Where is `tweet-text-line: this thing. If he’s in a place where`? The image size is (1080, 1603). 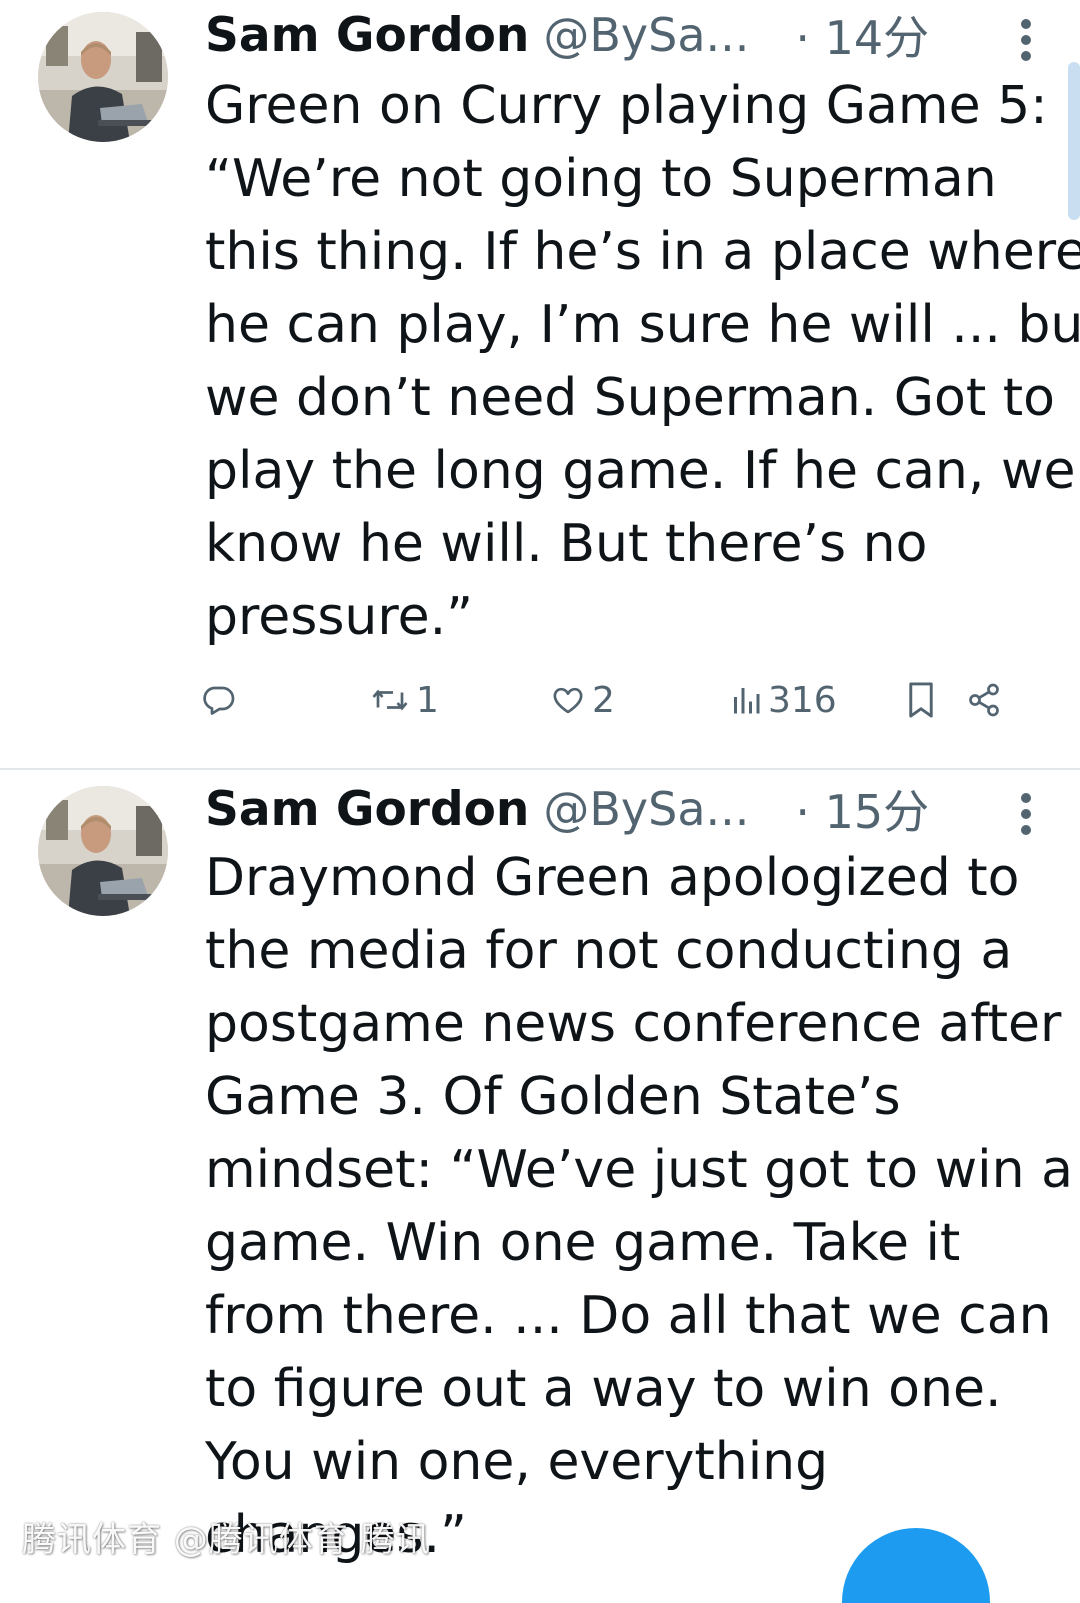
tweet-text-line: this thing. If he’s in a place where is located at coordinates (642, 252).